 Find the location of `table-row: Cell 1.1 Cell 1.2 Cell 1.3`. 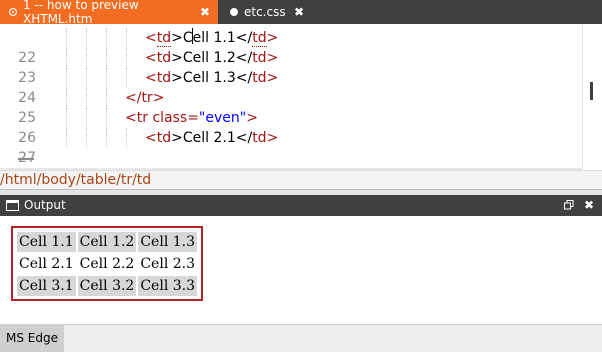

table-row: Cell 1.1 Cell 1.2 Cell 1.3 is located at coordinates (107, 242).